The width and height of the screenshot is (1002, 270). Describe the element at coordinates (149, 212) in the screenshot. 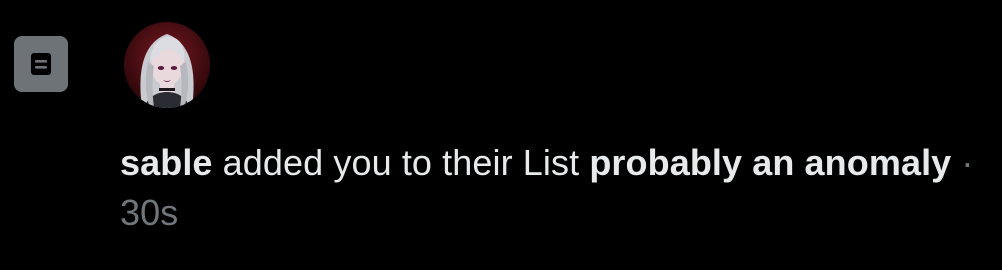

I see `timestamp: 30s` at that location.